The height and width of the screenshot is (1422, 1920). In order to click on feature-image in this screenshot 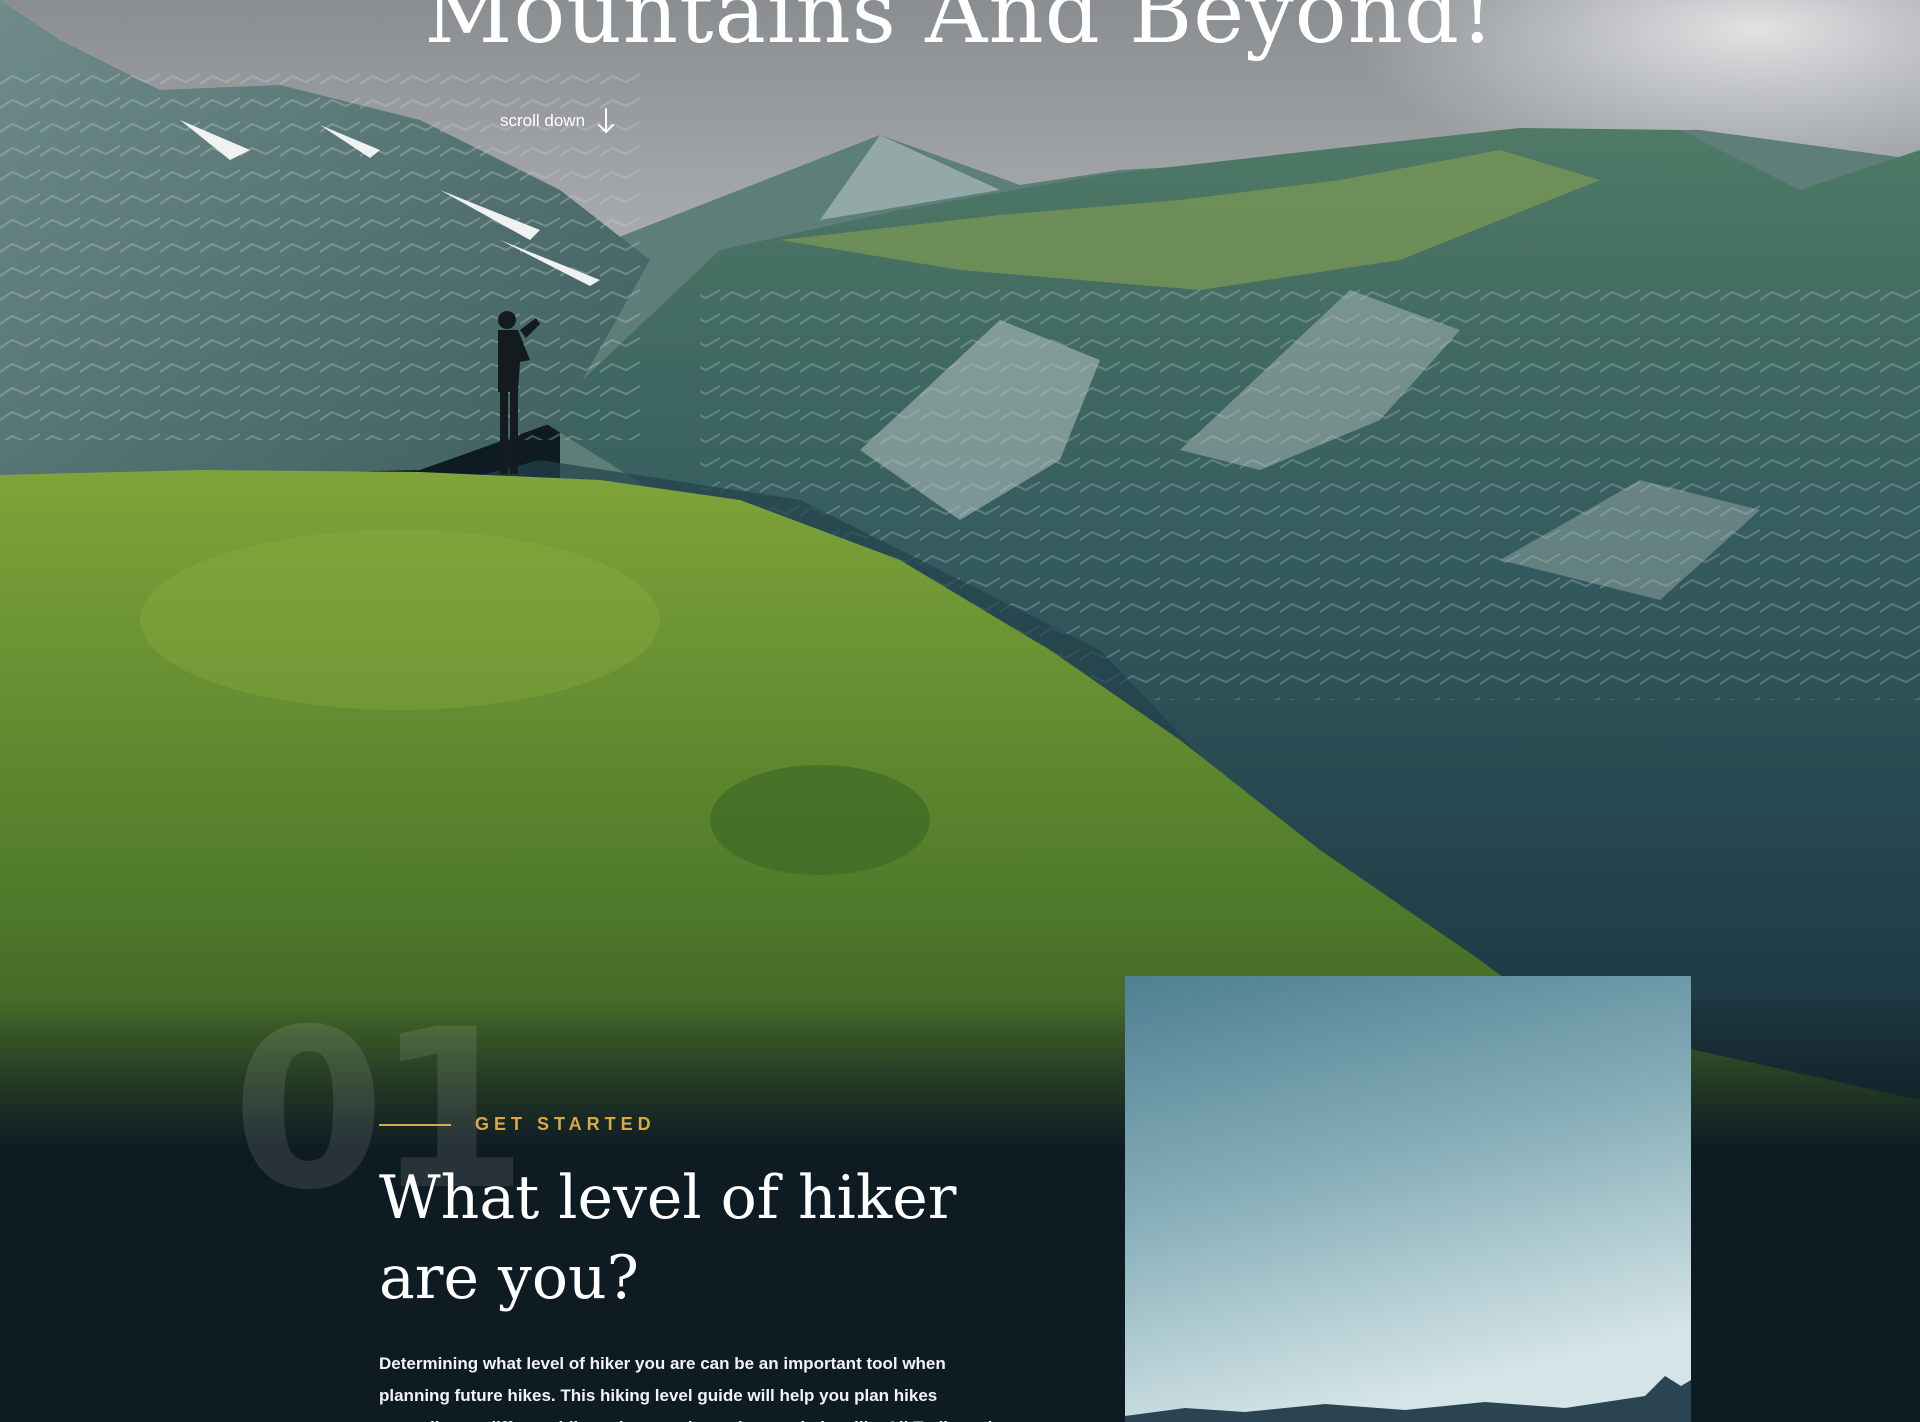, I will do `click(1408, 1199)`.